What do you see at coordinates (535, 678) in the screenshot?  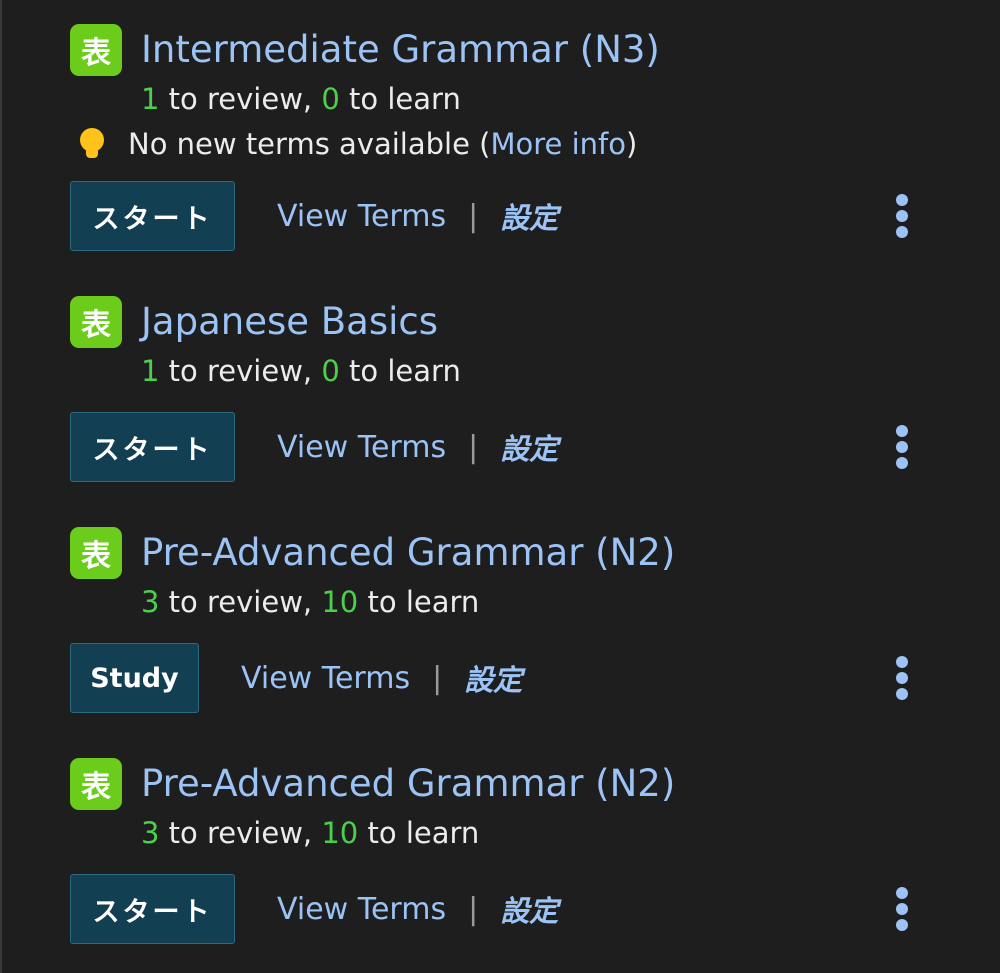 I see `deck-actions: Study View Terms | 設定` at bounding box center [535, 678].